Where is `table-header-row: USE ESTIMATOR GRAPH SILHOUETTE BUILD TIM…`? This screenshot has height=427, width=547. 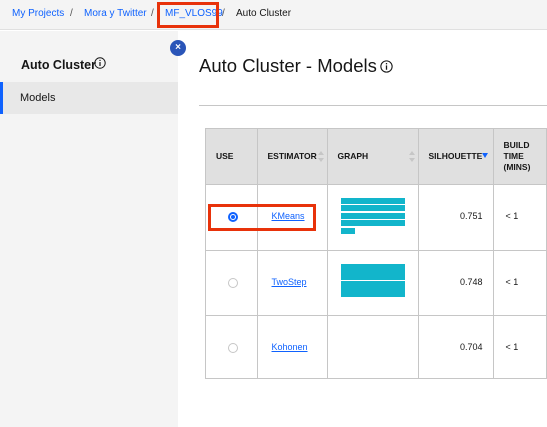 table-header-row: USE ESTIMATOR GRAPH SILHOUETTE BUILD TIM… is located at coordinates (376, 156).